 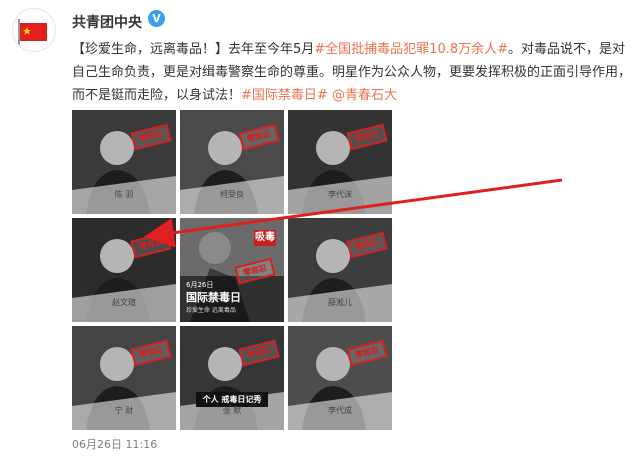 What do you see at coordinates (340, 378) in the screenshot?
I see `grid-image-9: 零容忍 李代成` at bounding box center [340, 378].